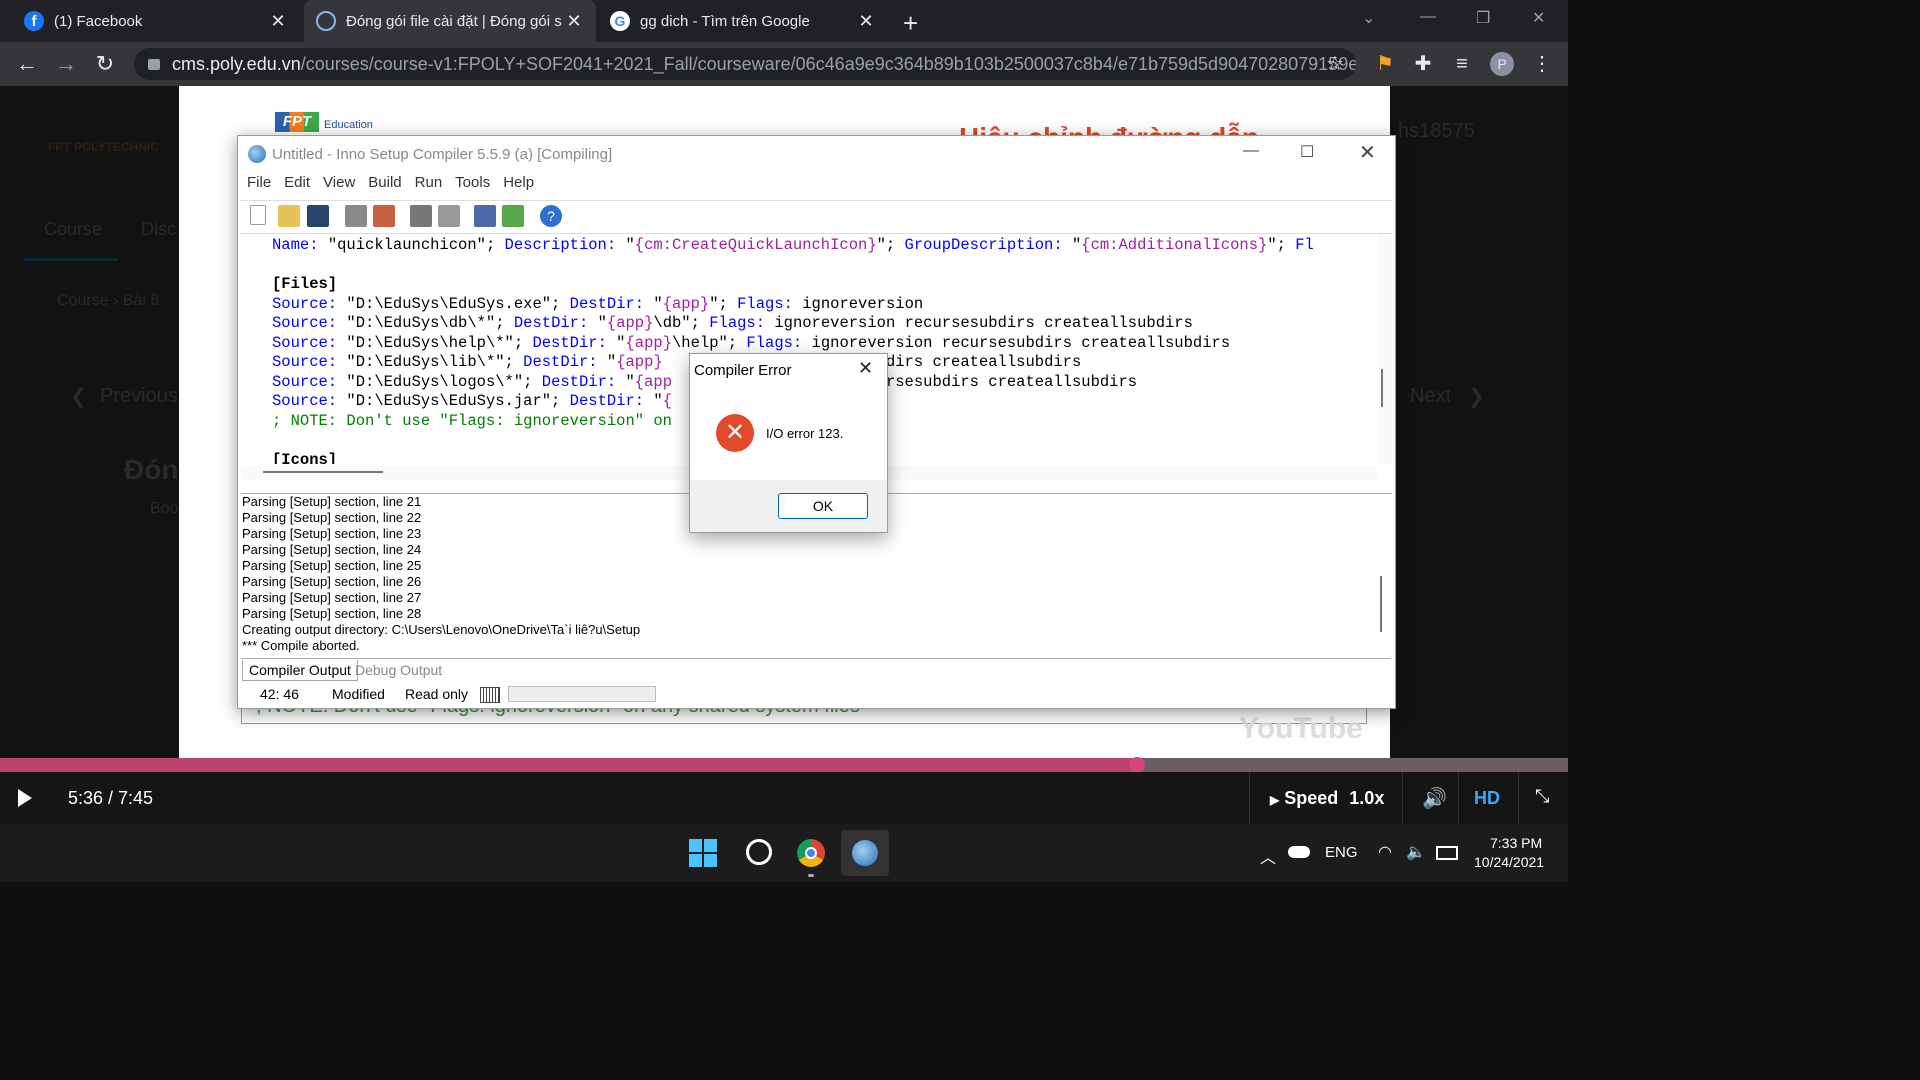  Describe the element at coordinates (1385, 349) in the screenshot. I see `editor-vscrollbar` at that location.